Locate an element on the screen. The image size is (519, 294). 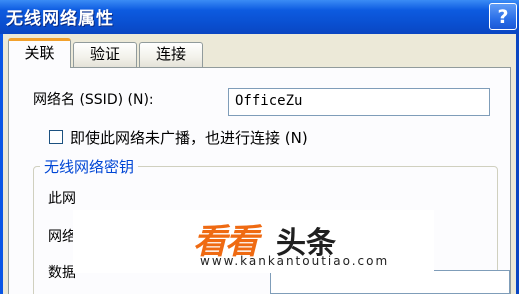
key-row2-label: 网络 is located at coordinates (62, 237).